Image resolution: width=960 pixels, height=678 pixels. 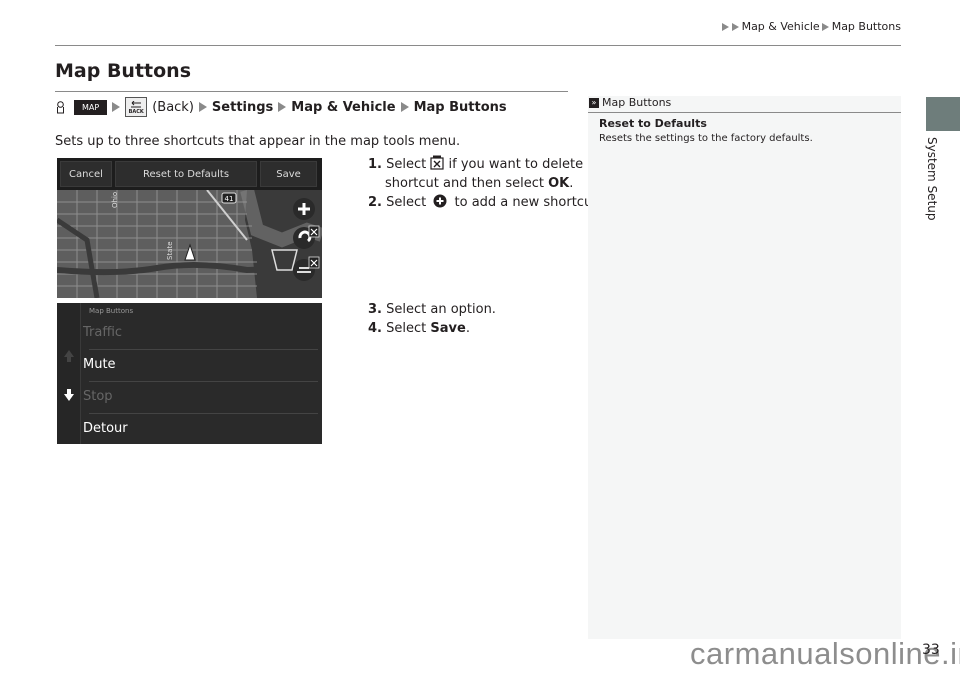 What do you see at coordinates (460, 107) in the screenshot?
I see `path-item-map-buttons: Map Buttons` at bounding box center [460, 107].